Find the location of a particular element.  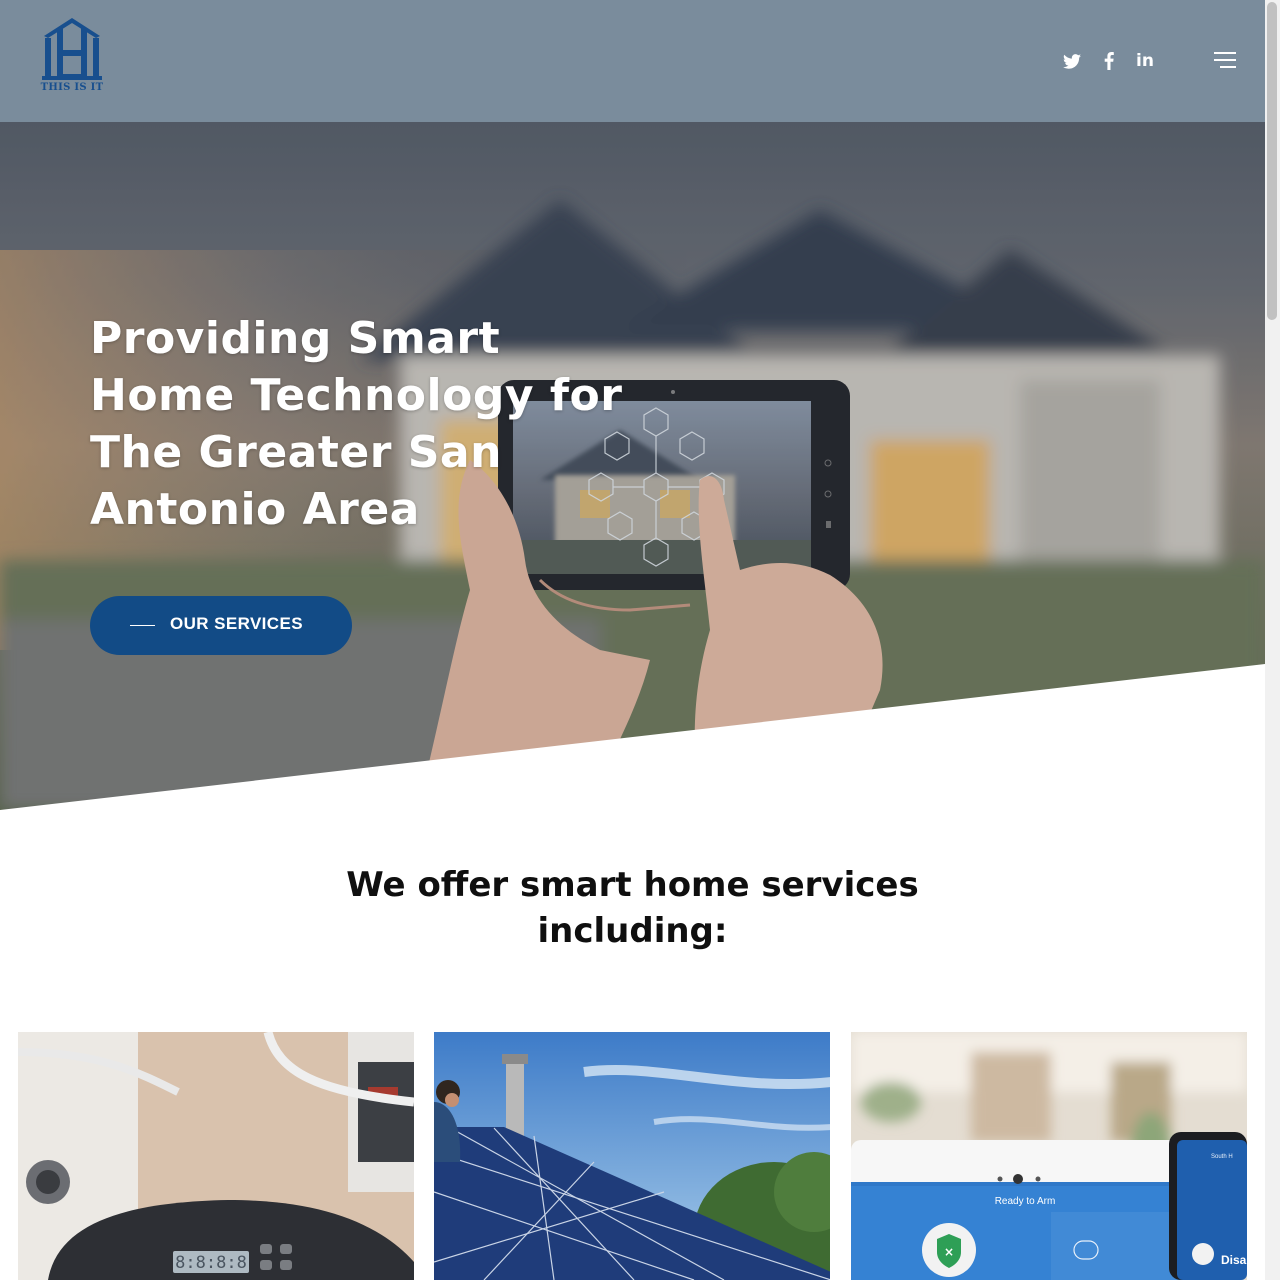

button-line-decoration is located at coordinates (142, 625).